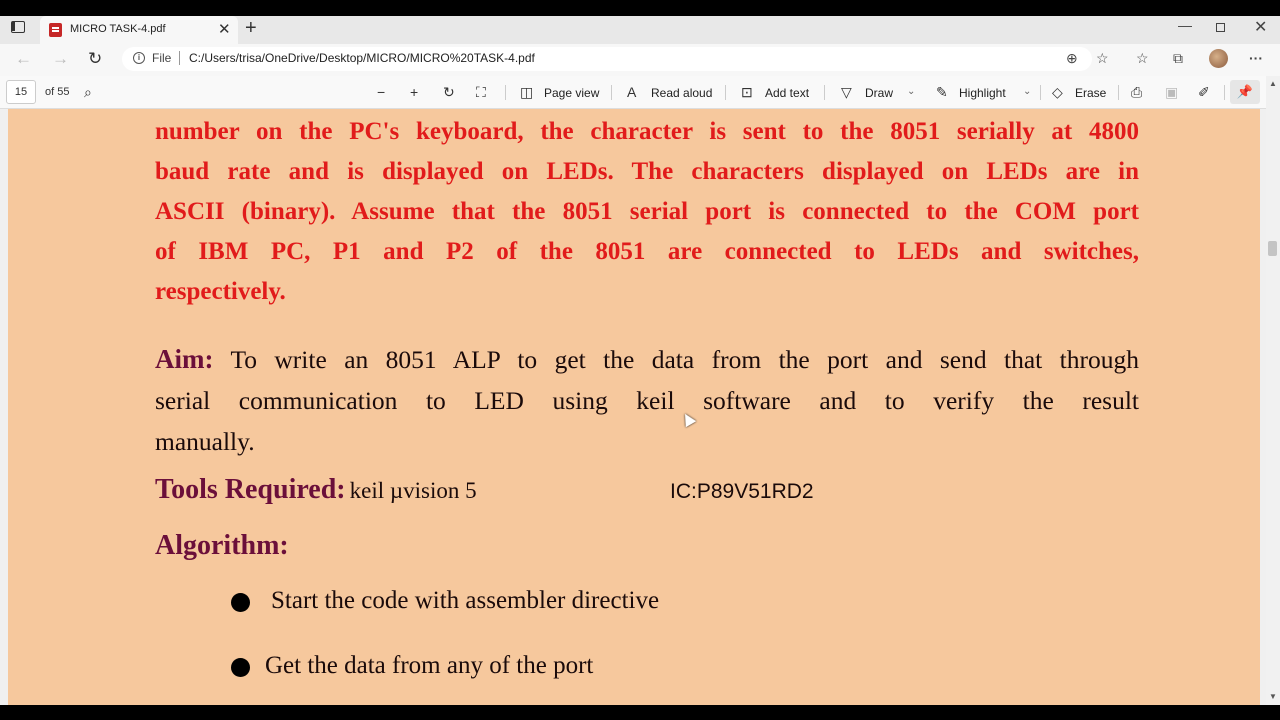 Image resolution: width=1280 pixels, height=720 pixels. What do you see at coordinates (55, 30) in the screenshot?
I see `pdf-file-icon` at bounding box center [55, 30].